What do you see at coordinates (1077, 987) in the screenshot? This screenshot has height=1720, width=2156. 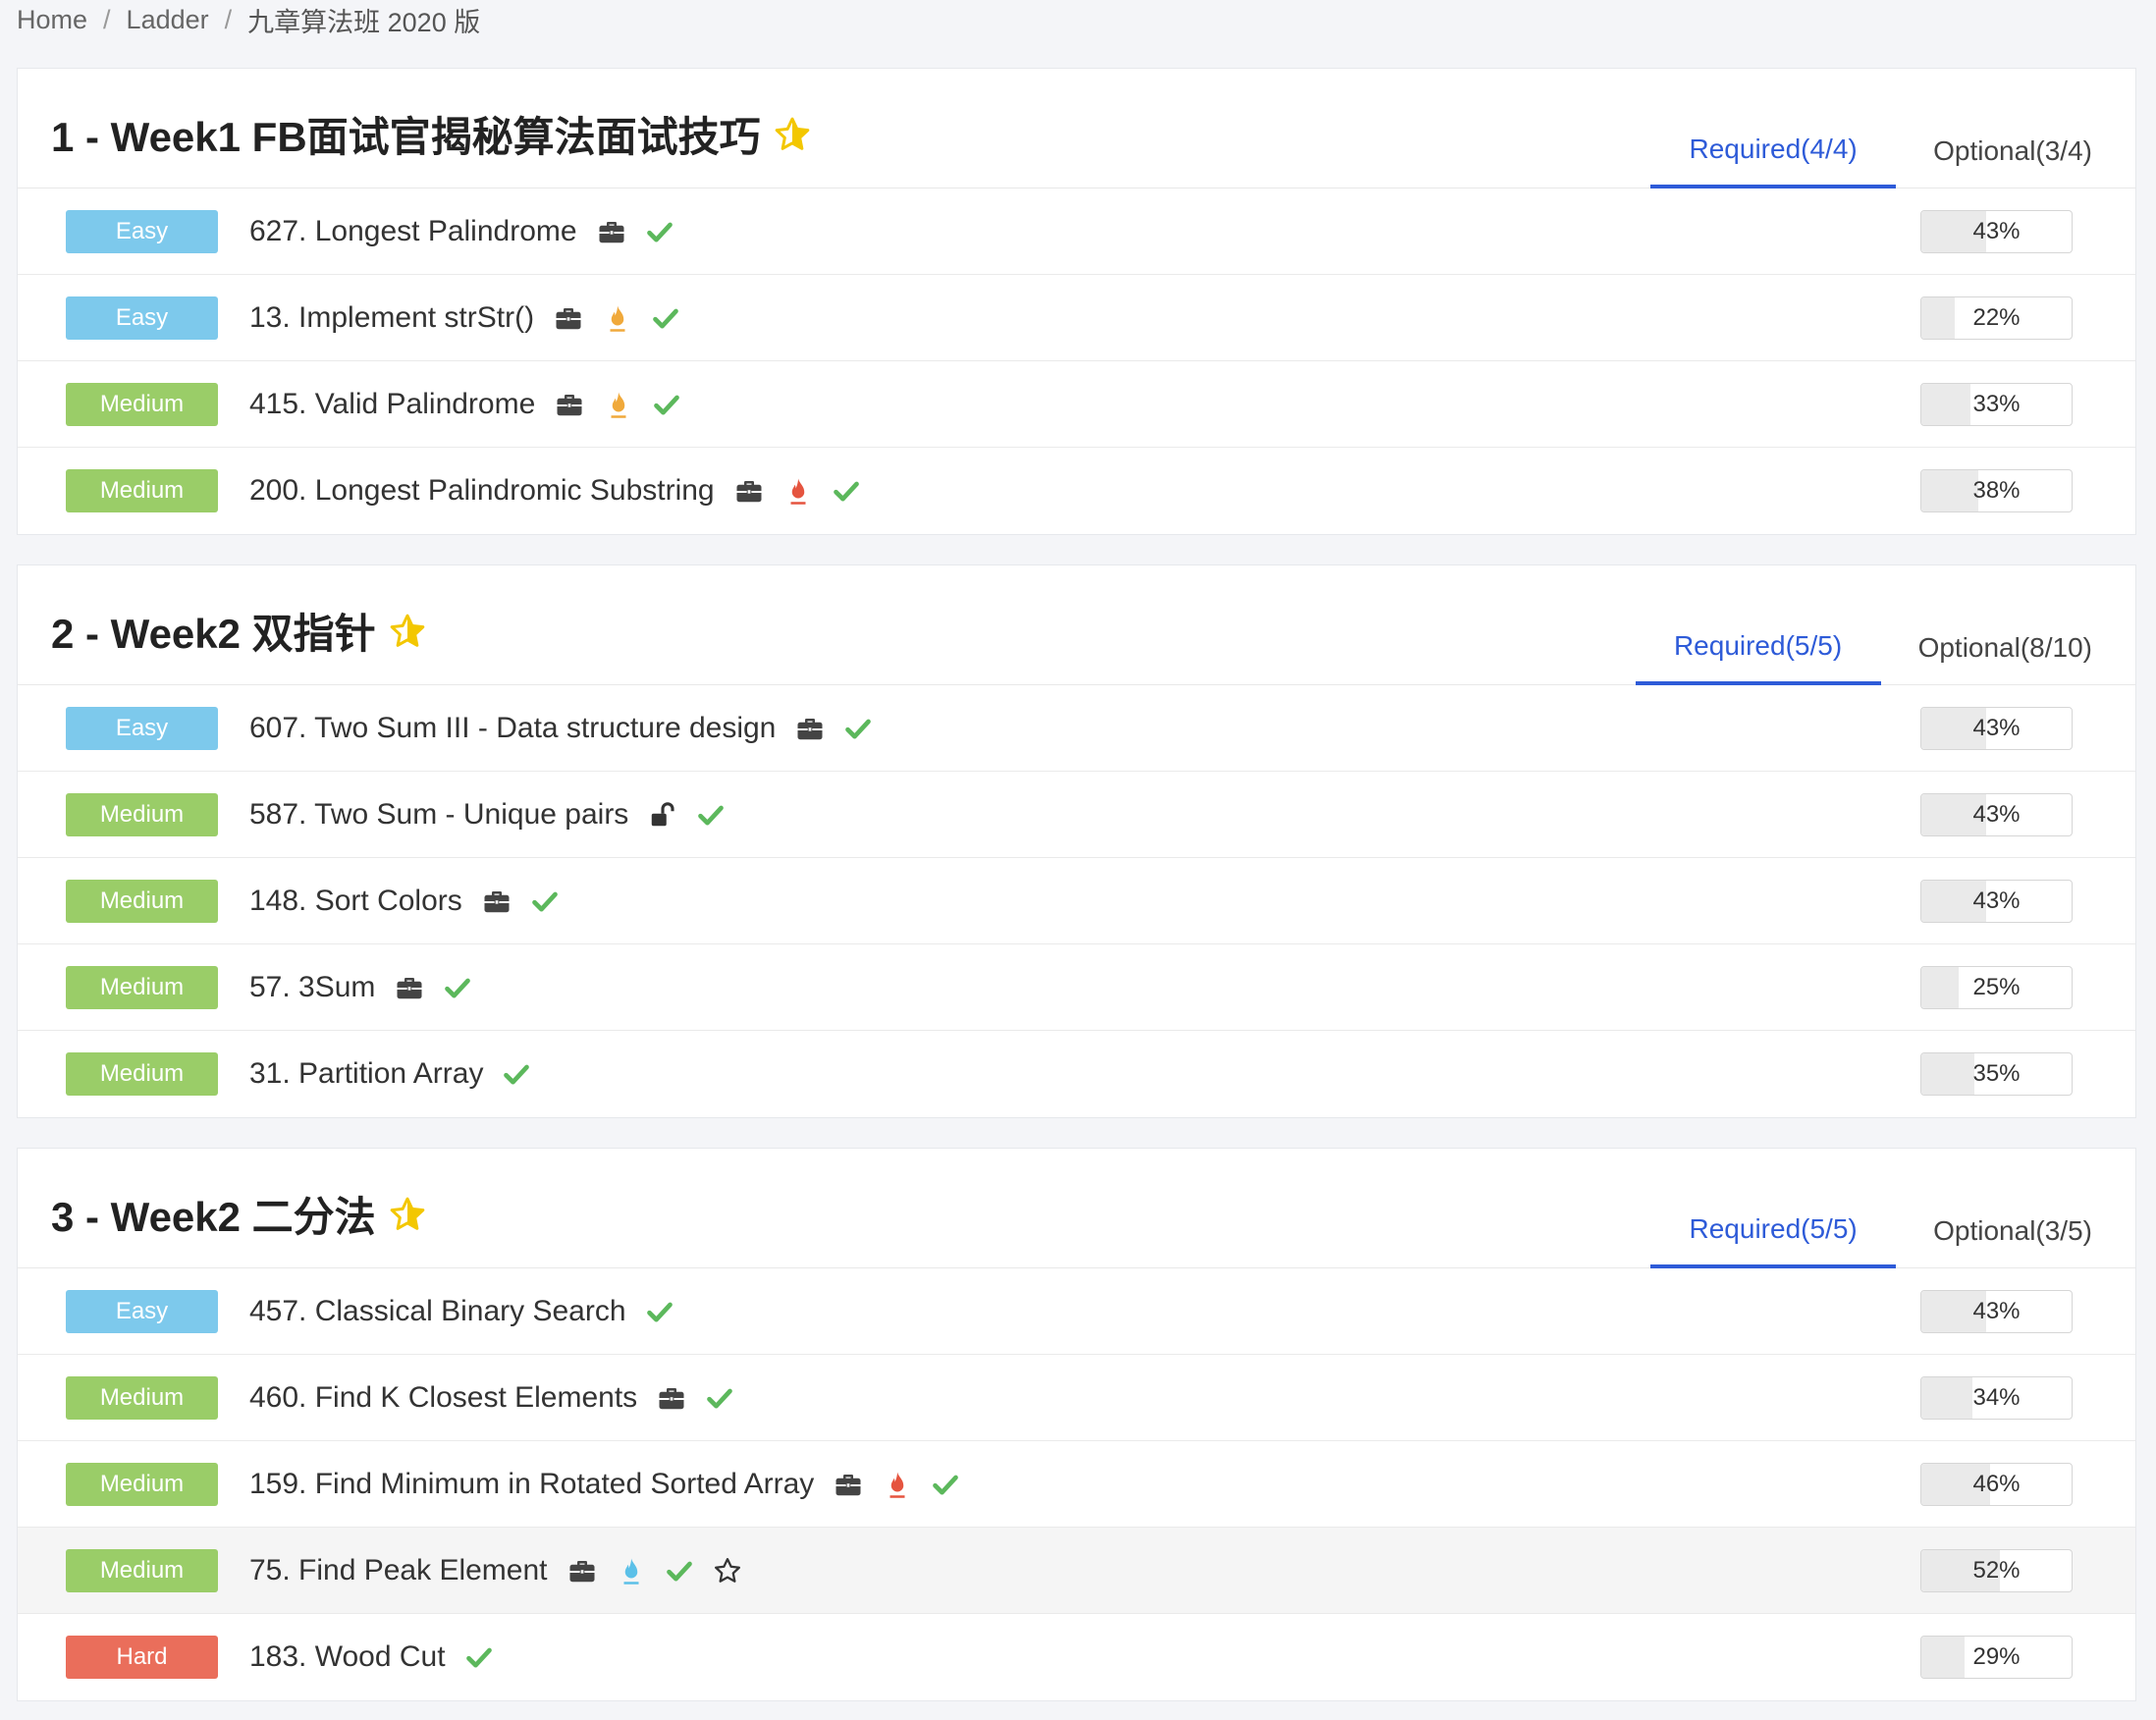 I see `problem-row: Medium 57. 3Sum 25%` at bounding box center [1077, 987].